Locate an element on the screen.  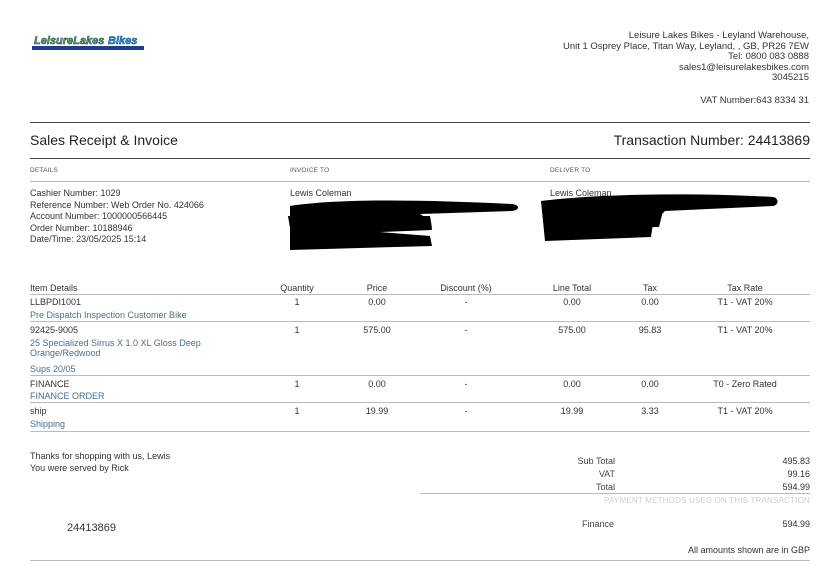
finance-value: 594.99 is located at coordinates (796, 524).